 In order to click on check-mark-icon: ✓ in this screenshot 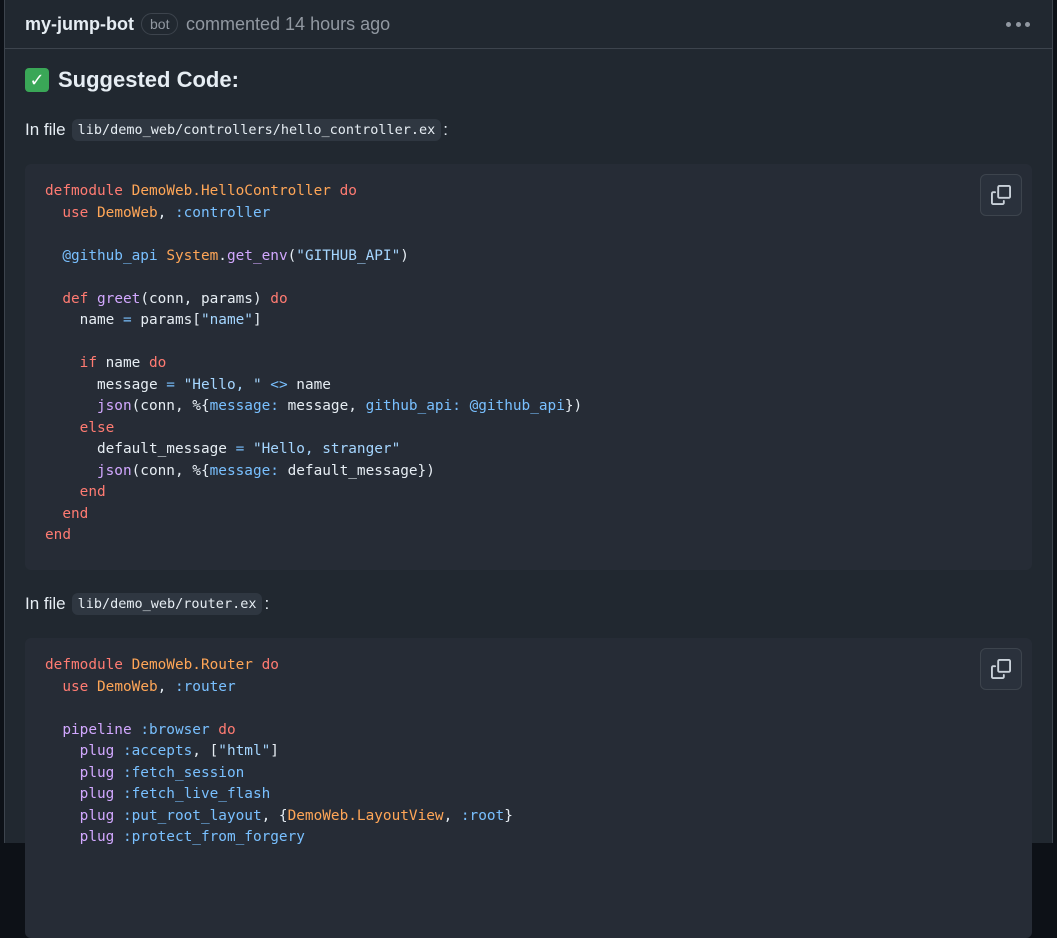, I will do `click(37, 80)`.